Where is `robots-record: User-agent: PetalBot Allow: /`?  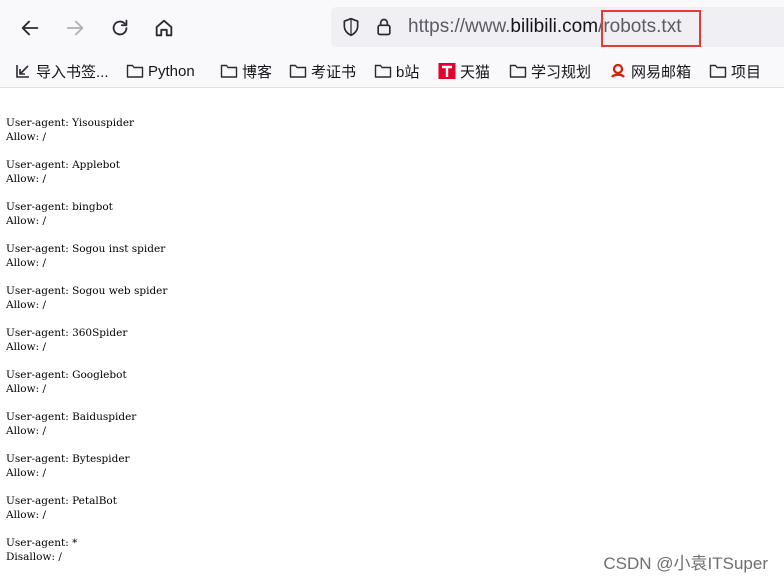 robots-record: User-agent: PetalBot Allow: / is located at coordinates (86, 508).